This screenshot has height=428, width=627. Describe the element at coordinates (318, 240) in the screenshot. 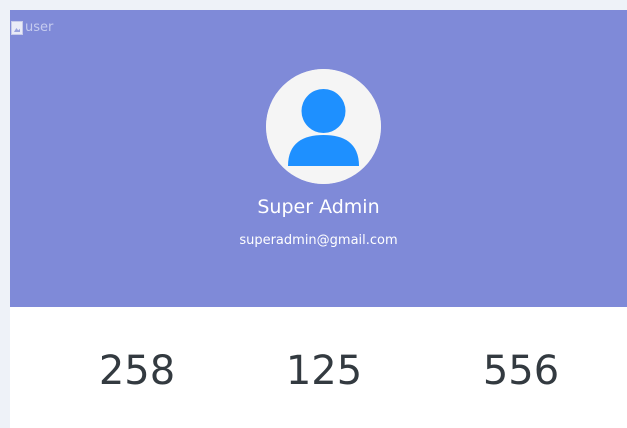

I see `user-email: superadmin@gmail.com` at that location.